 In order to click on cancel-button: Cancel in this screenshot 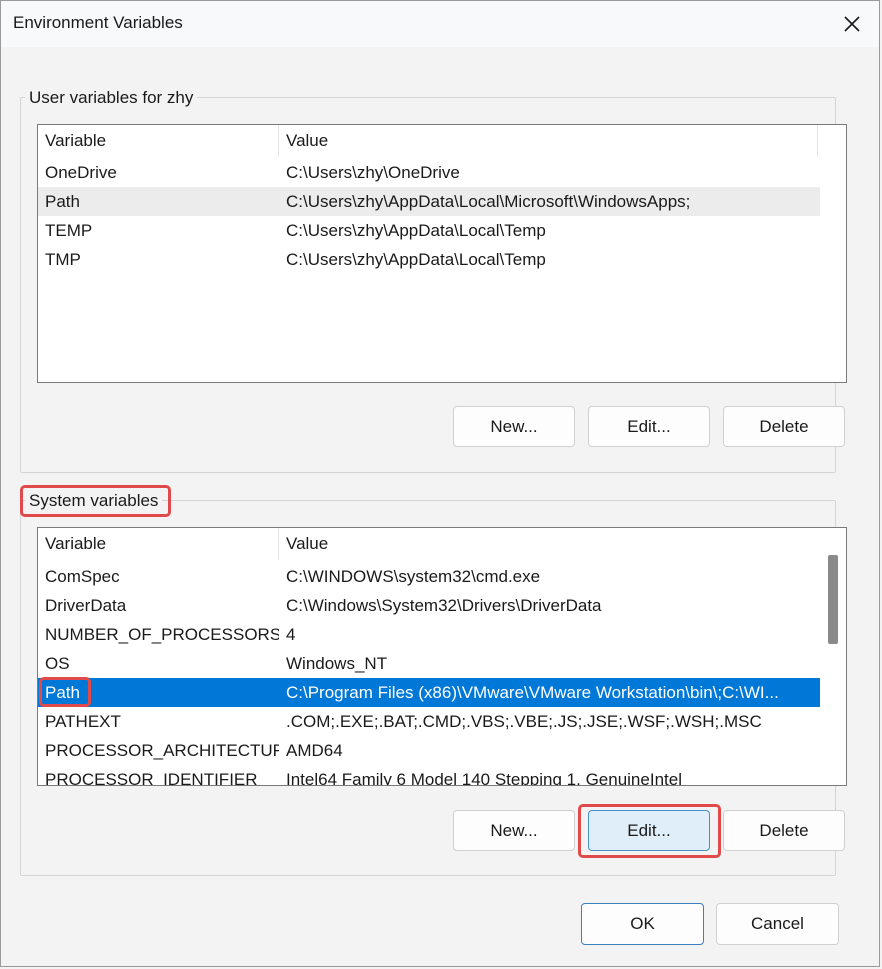, I will do `click(777, 924)`.